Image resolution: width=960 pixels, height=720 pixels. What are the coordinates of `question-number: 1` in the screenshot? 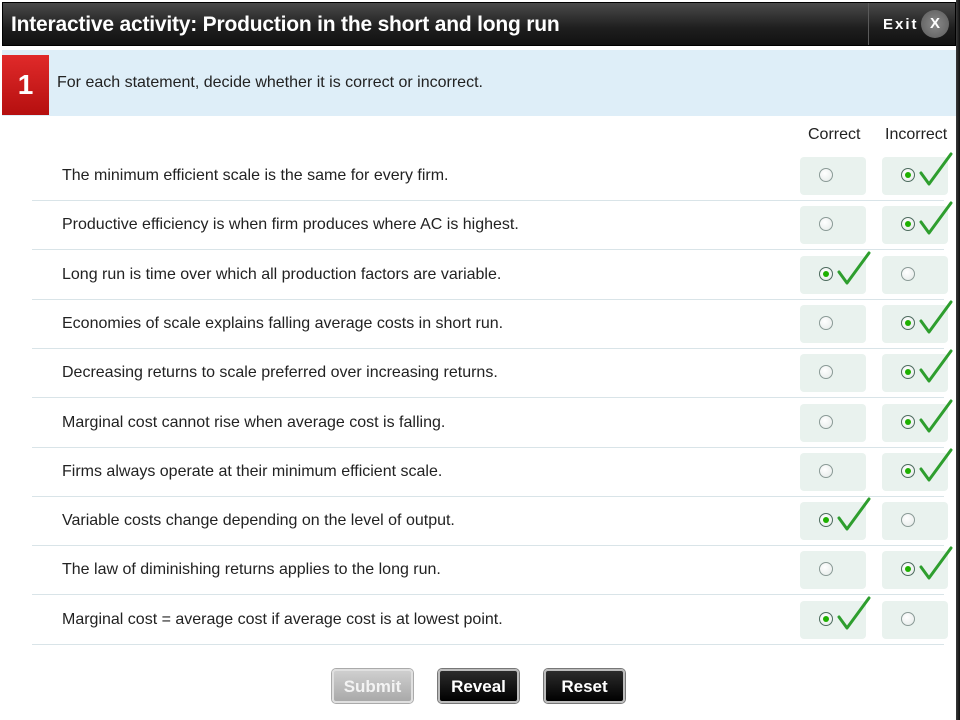 It's located at (25, 85).